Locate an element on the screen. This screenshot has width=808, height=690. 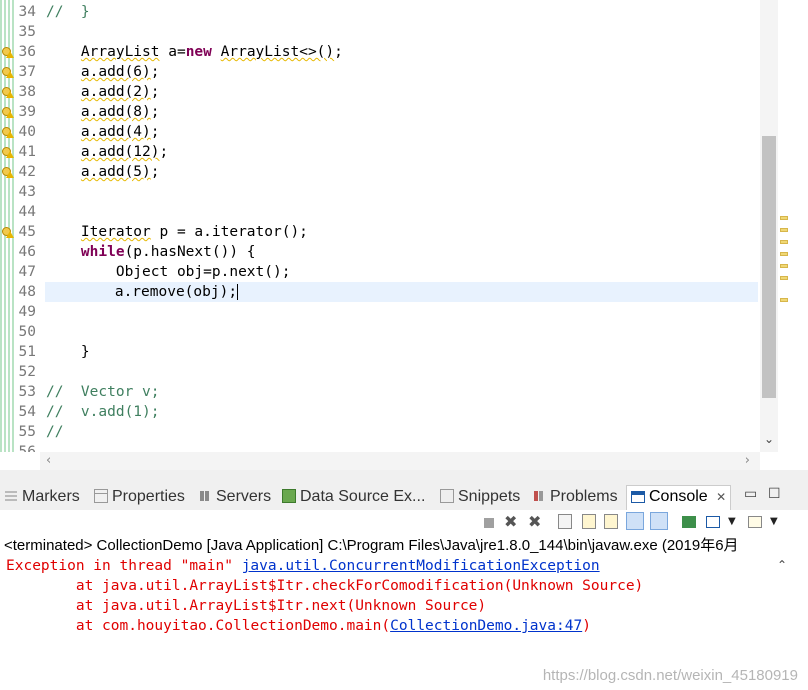
editor-horizontal-scrollbar: ‹ › is located at coordinates (400, 461).